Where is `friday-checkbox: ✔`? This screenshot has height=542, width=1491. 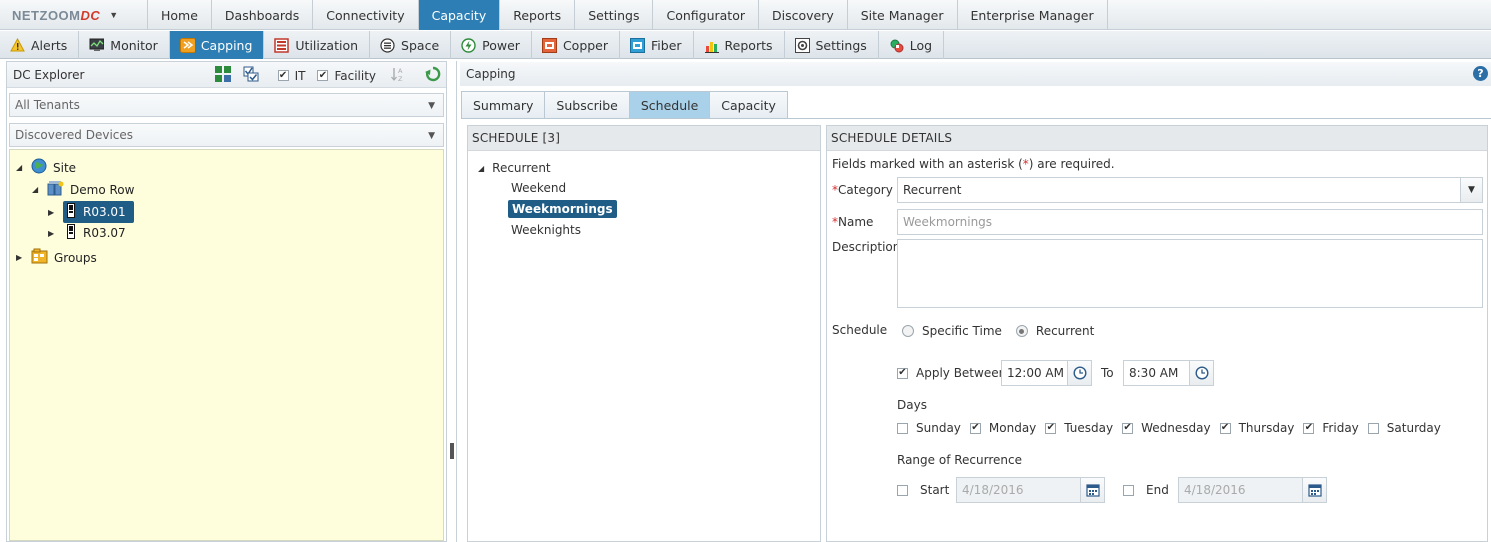 friday-checkbox: ✔ is located at coordinates (1309, 428).